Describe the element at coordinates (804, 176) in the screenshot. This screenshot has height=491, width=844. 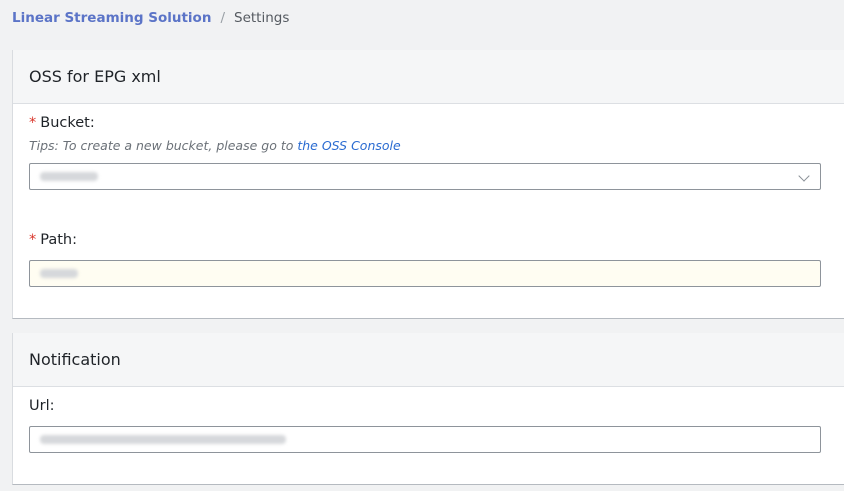
I see `chevron-down-icon` at that location.